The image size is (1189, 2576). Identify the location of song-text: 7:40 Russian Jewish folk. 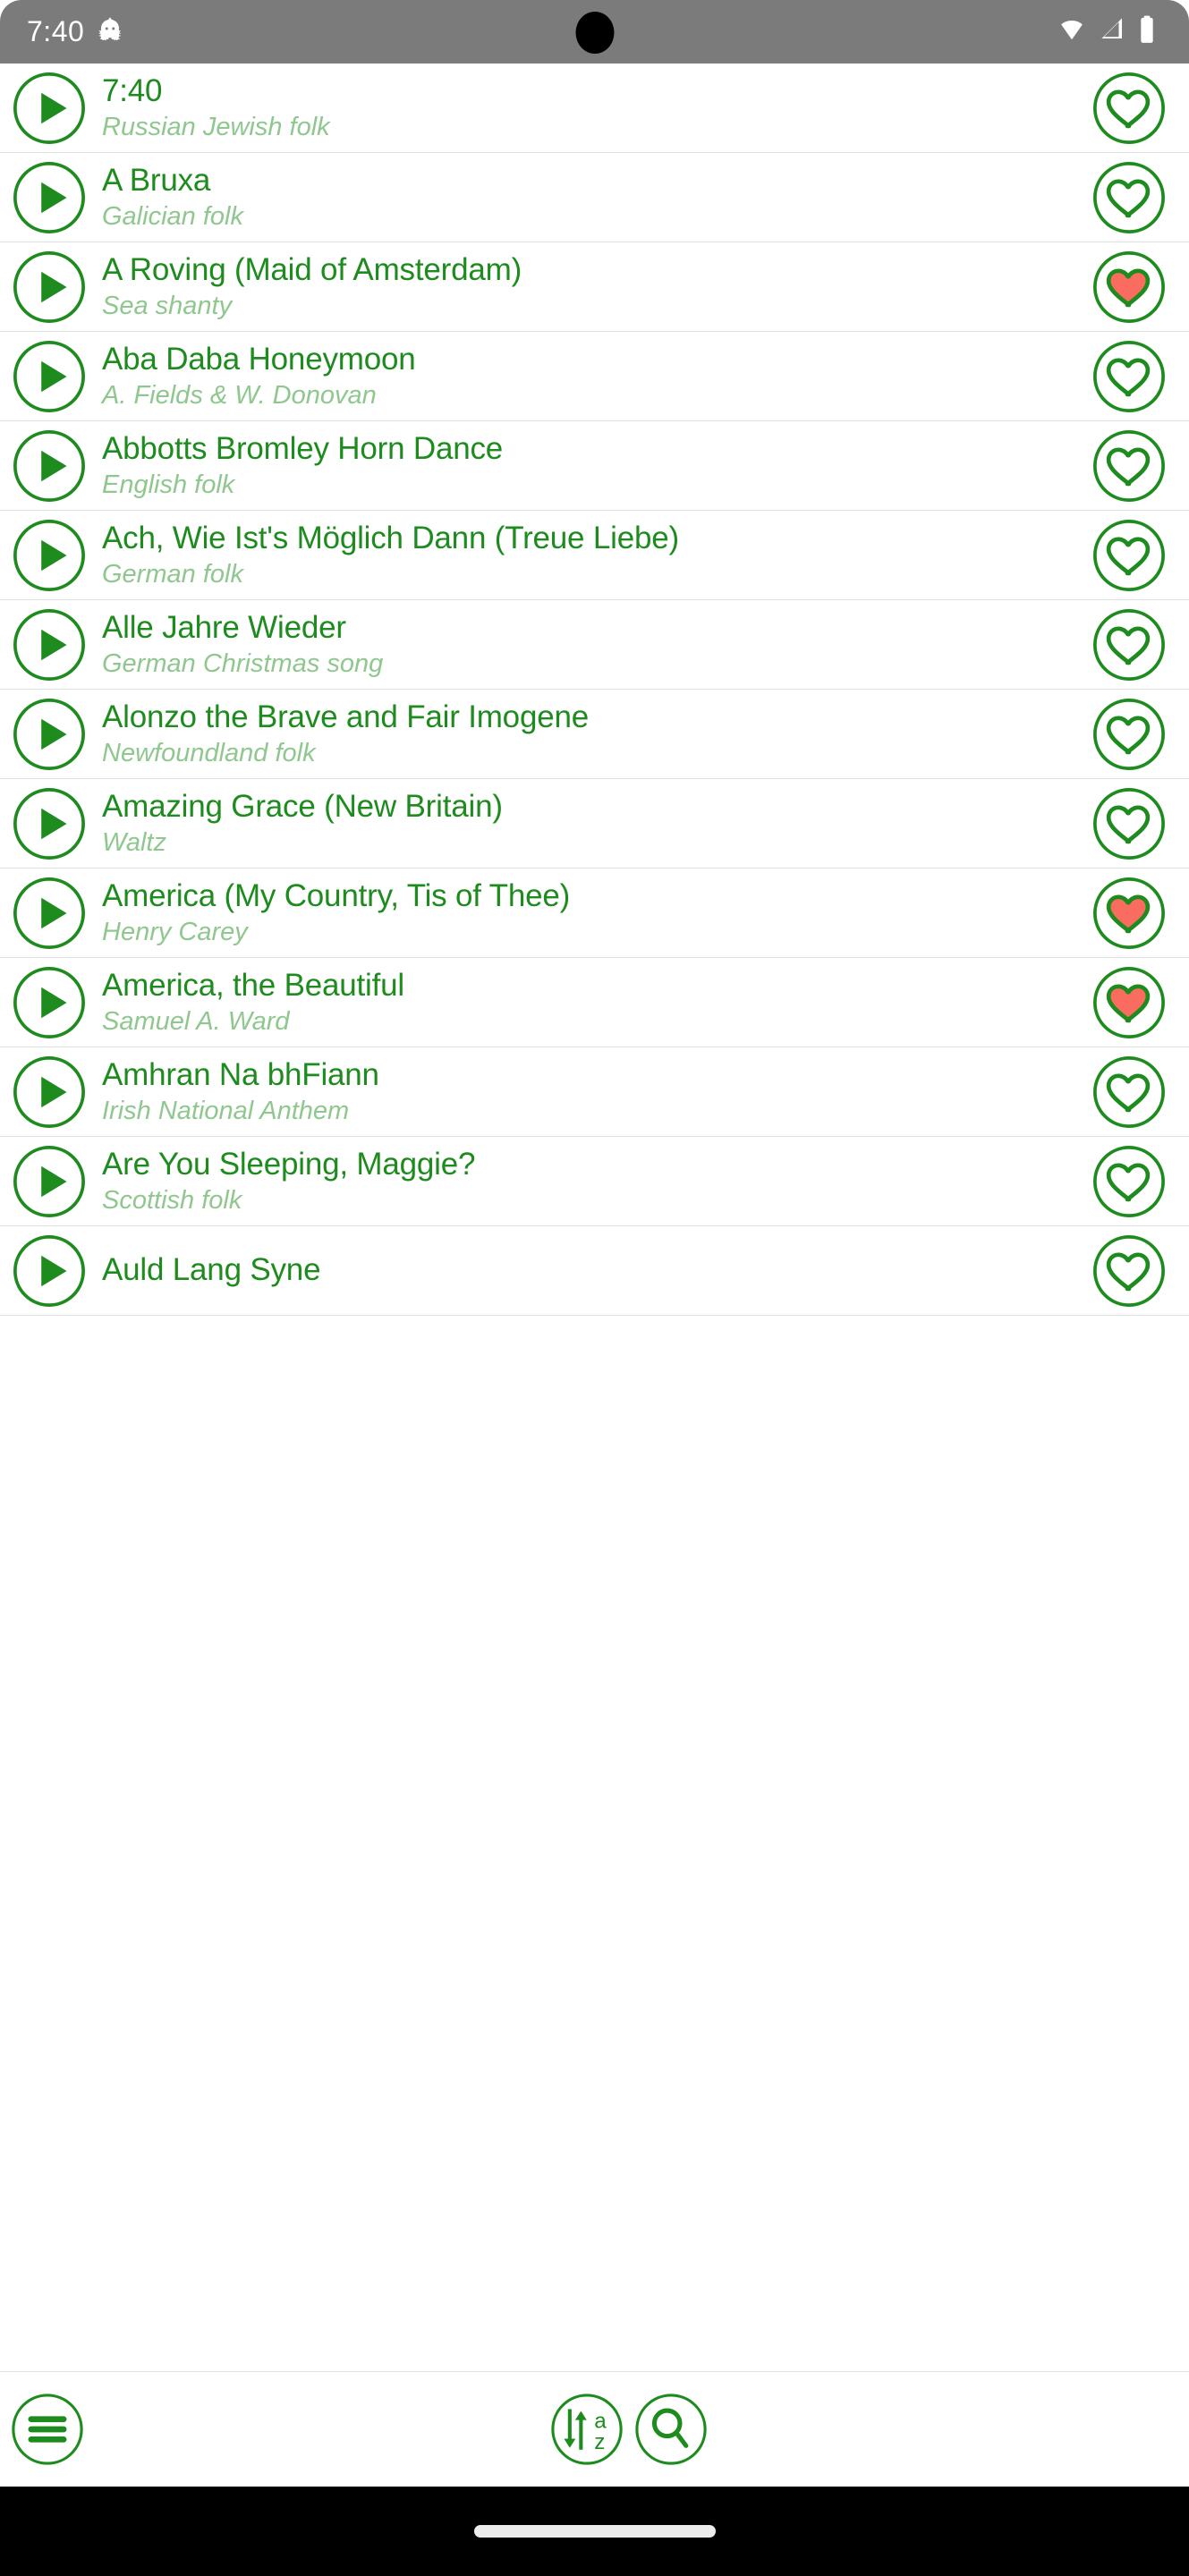
(589, 108).